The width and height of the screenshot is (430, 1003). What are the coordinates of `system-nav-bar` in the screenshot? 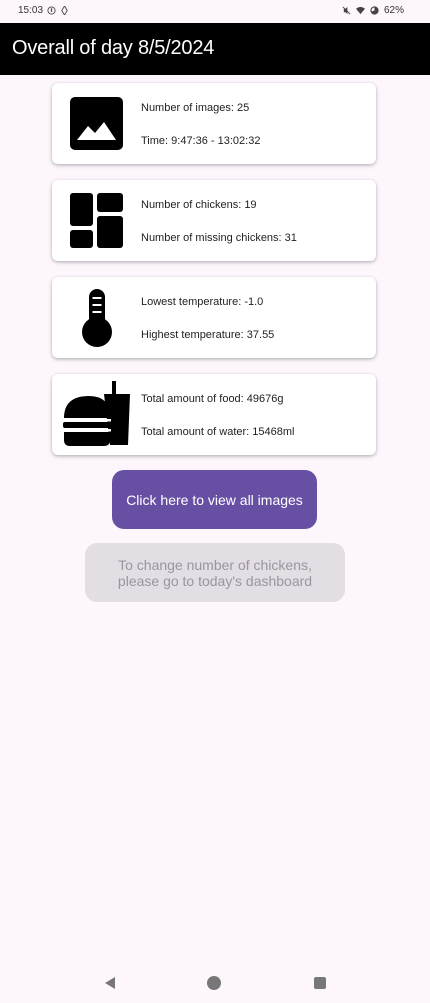 It's located at (215, 983).